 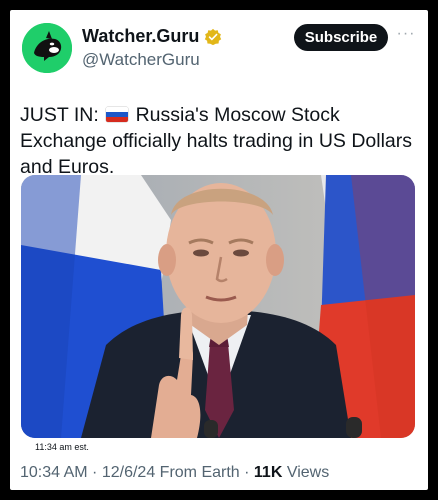 I want to click on post-source: From Earth, so click(x=197, y=472).